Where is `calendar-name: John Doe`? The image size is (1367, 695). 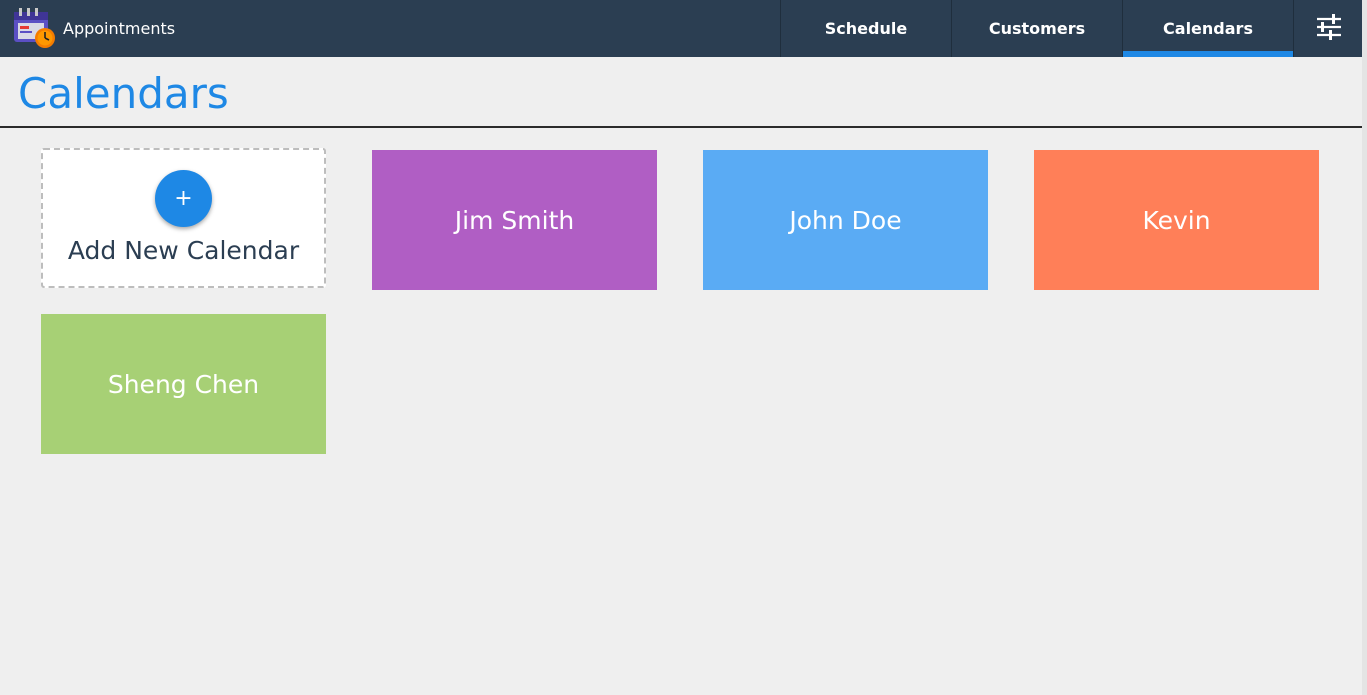 calendar-name: John Doe is located at coordinates (845, 220).